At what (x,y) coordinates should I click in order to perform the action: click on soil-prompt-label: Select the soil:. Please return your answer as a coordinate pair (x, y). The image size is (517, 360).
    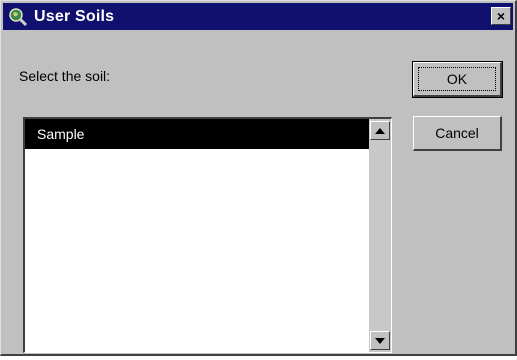
    Looking at the image, I should click on (65, 76).